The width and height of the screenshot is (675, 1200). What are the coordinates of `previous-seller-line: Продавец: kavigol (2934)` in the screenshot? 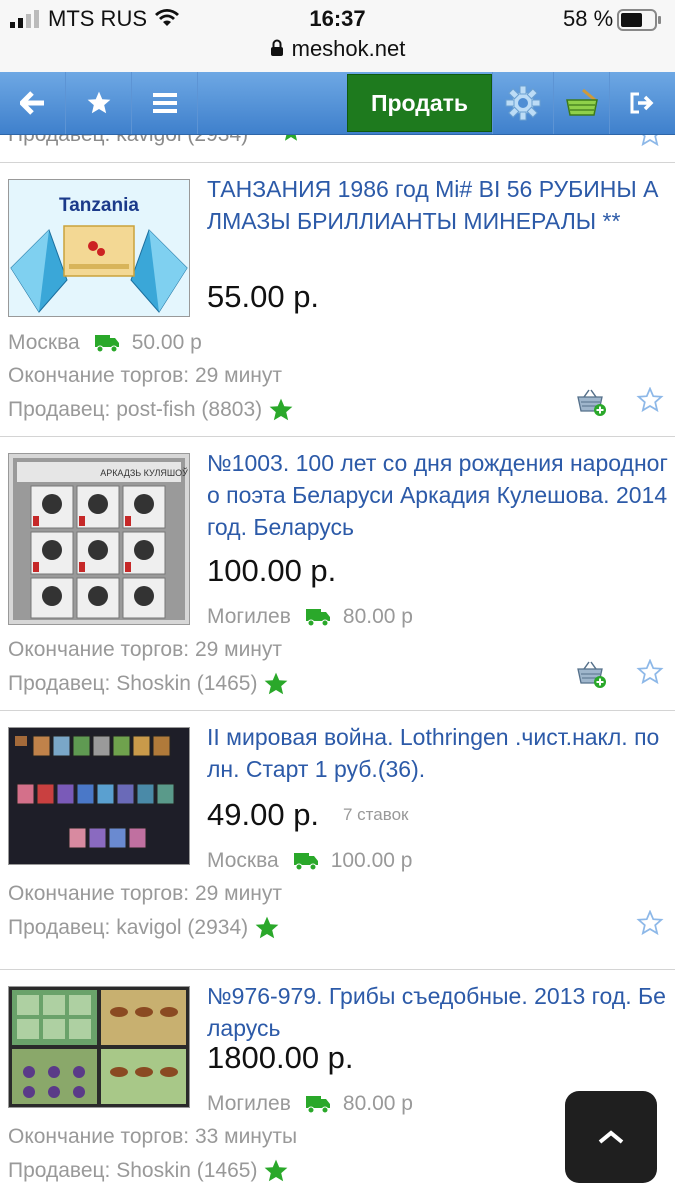 It's located at (128, 141).